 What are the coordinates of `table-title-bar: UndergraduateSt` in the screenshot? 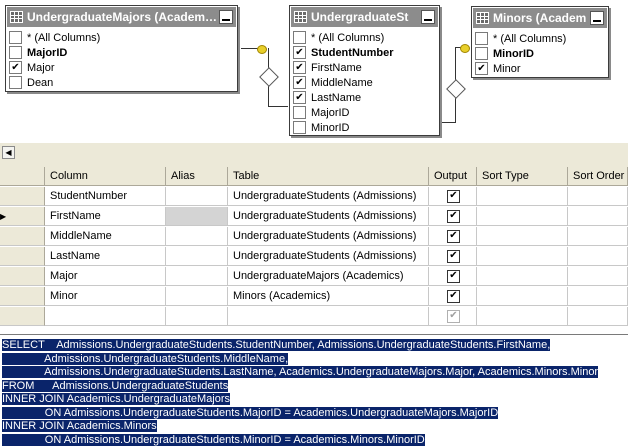 It's located at (364, 17).